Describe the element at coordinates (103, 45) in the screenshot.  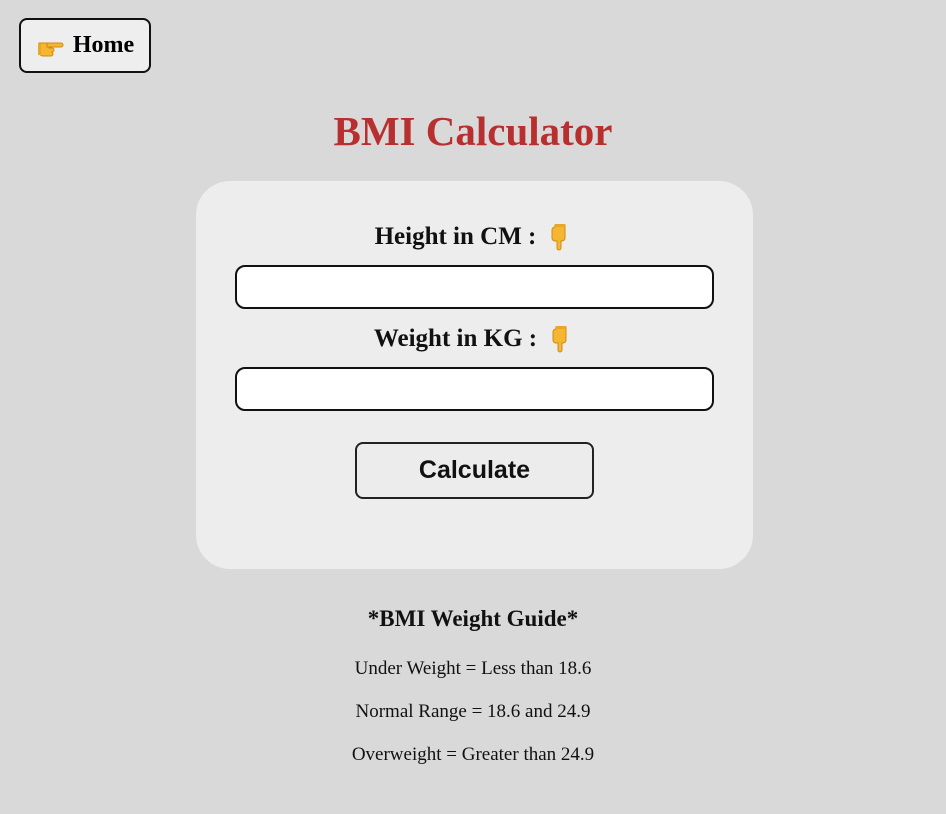
I see `home-button-label: Home` at that location.